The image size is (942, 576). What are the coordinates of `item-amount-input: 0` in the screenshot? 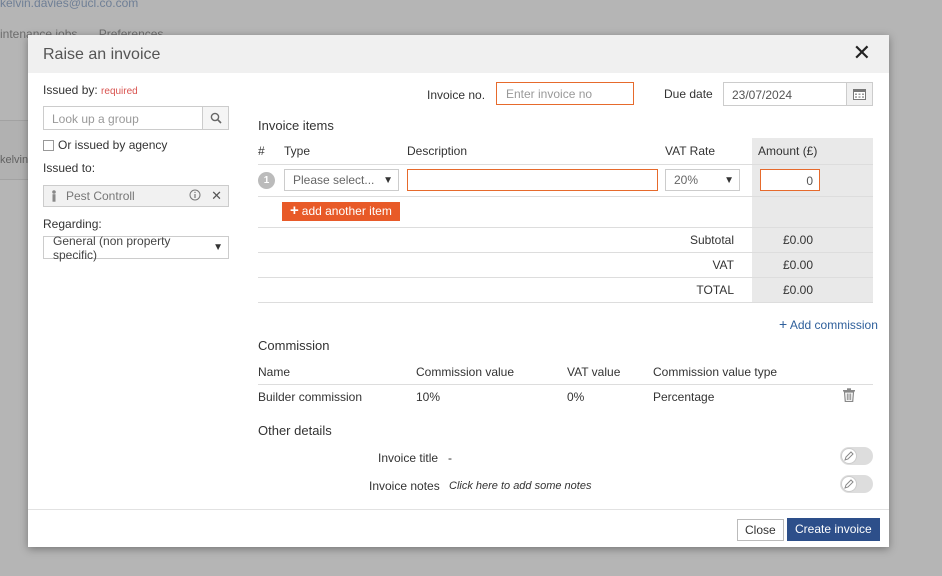 It's located at (790, 180).